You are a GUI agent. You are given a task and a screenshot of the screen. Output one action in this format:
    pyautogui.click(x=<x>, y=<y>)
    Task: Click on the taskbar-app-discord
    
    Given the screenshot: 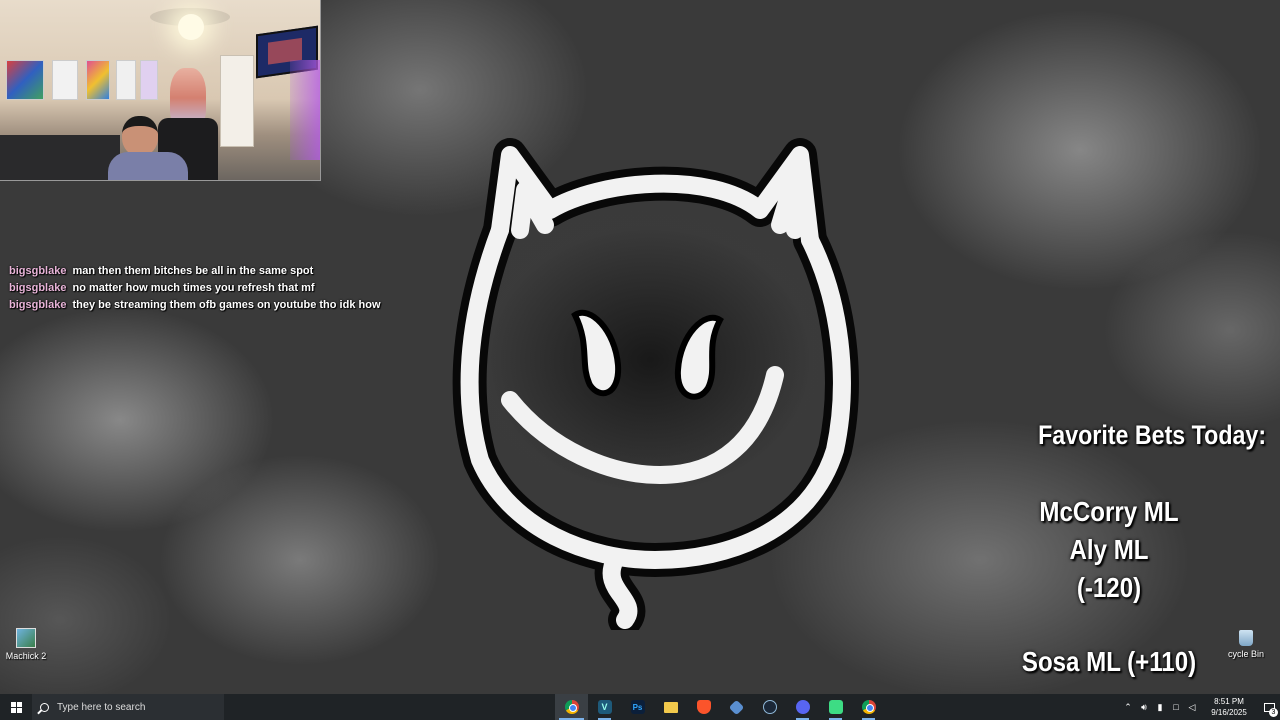 What is the action you would take?
    pyautogui.click(x=802, y=707)
    